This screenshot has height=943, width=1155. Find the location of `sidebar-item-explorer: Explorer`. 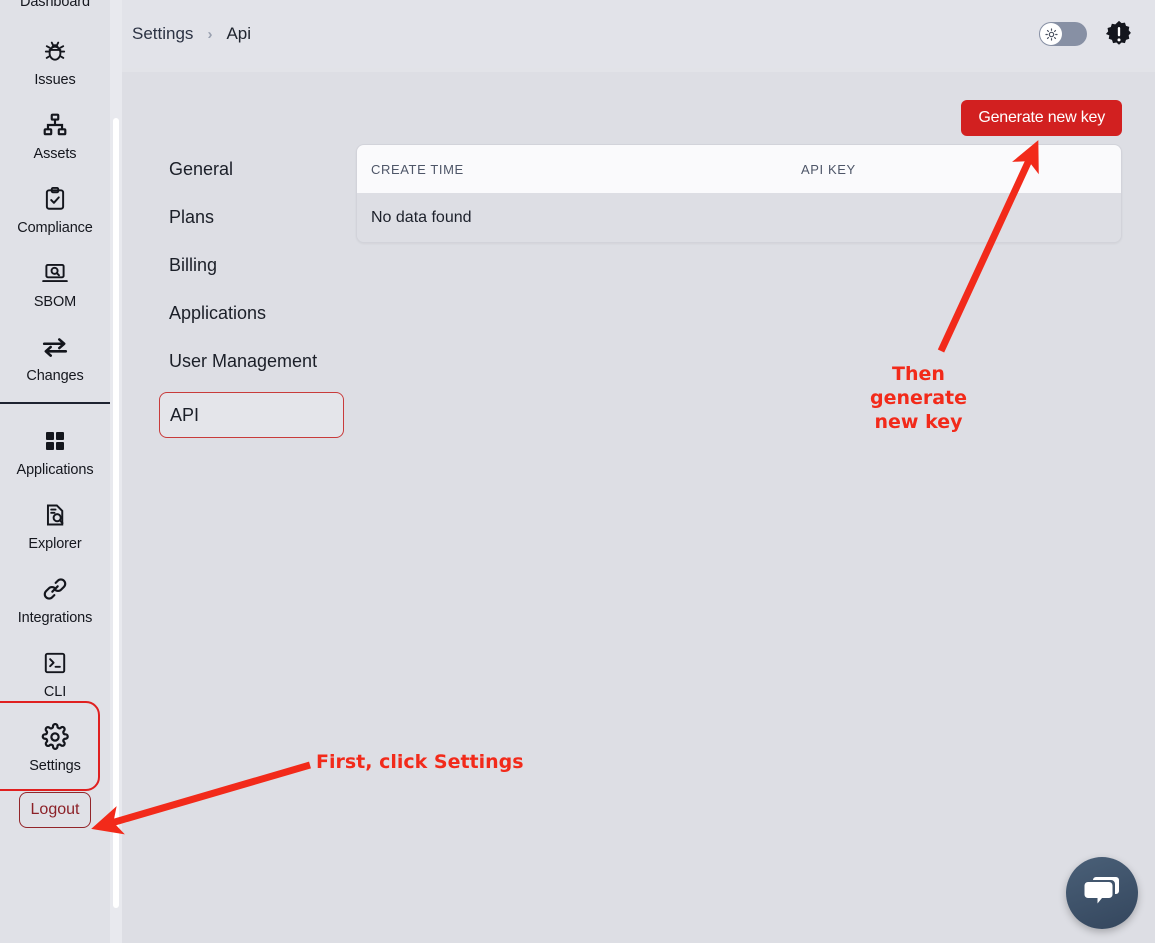

sidebar-item-explorer: Explorer is located at coordinates (55, 523).